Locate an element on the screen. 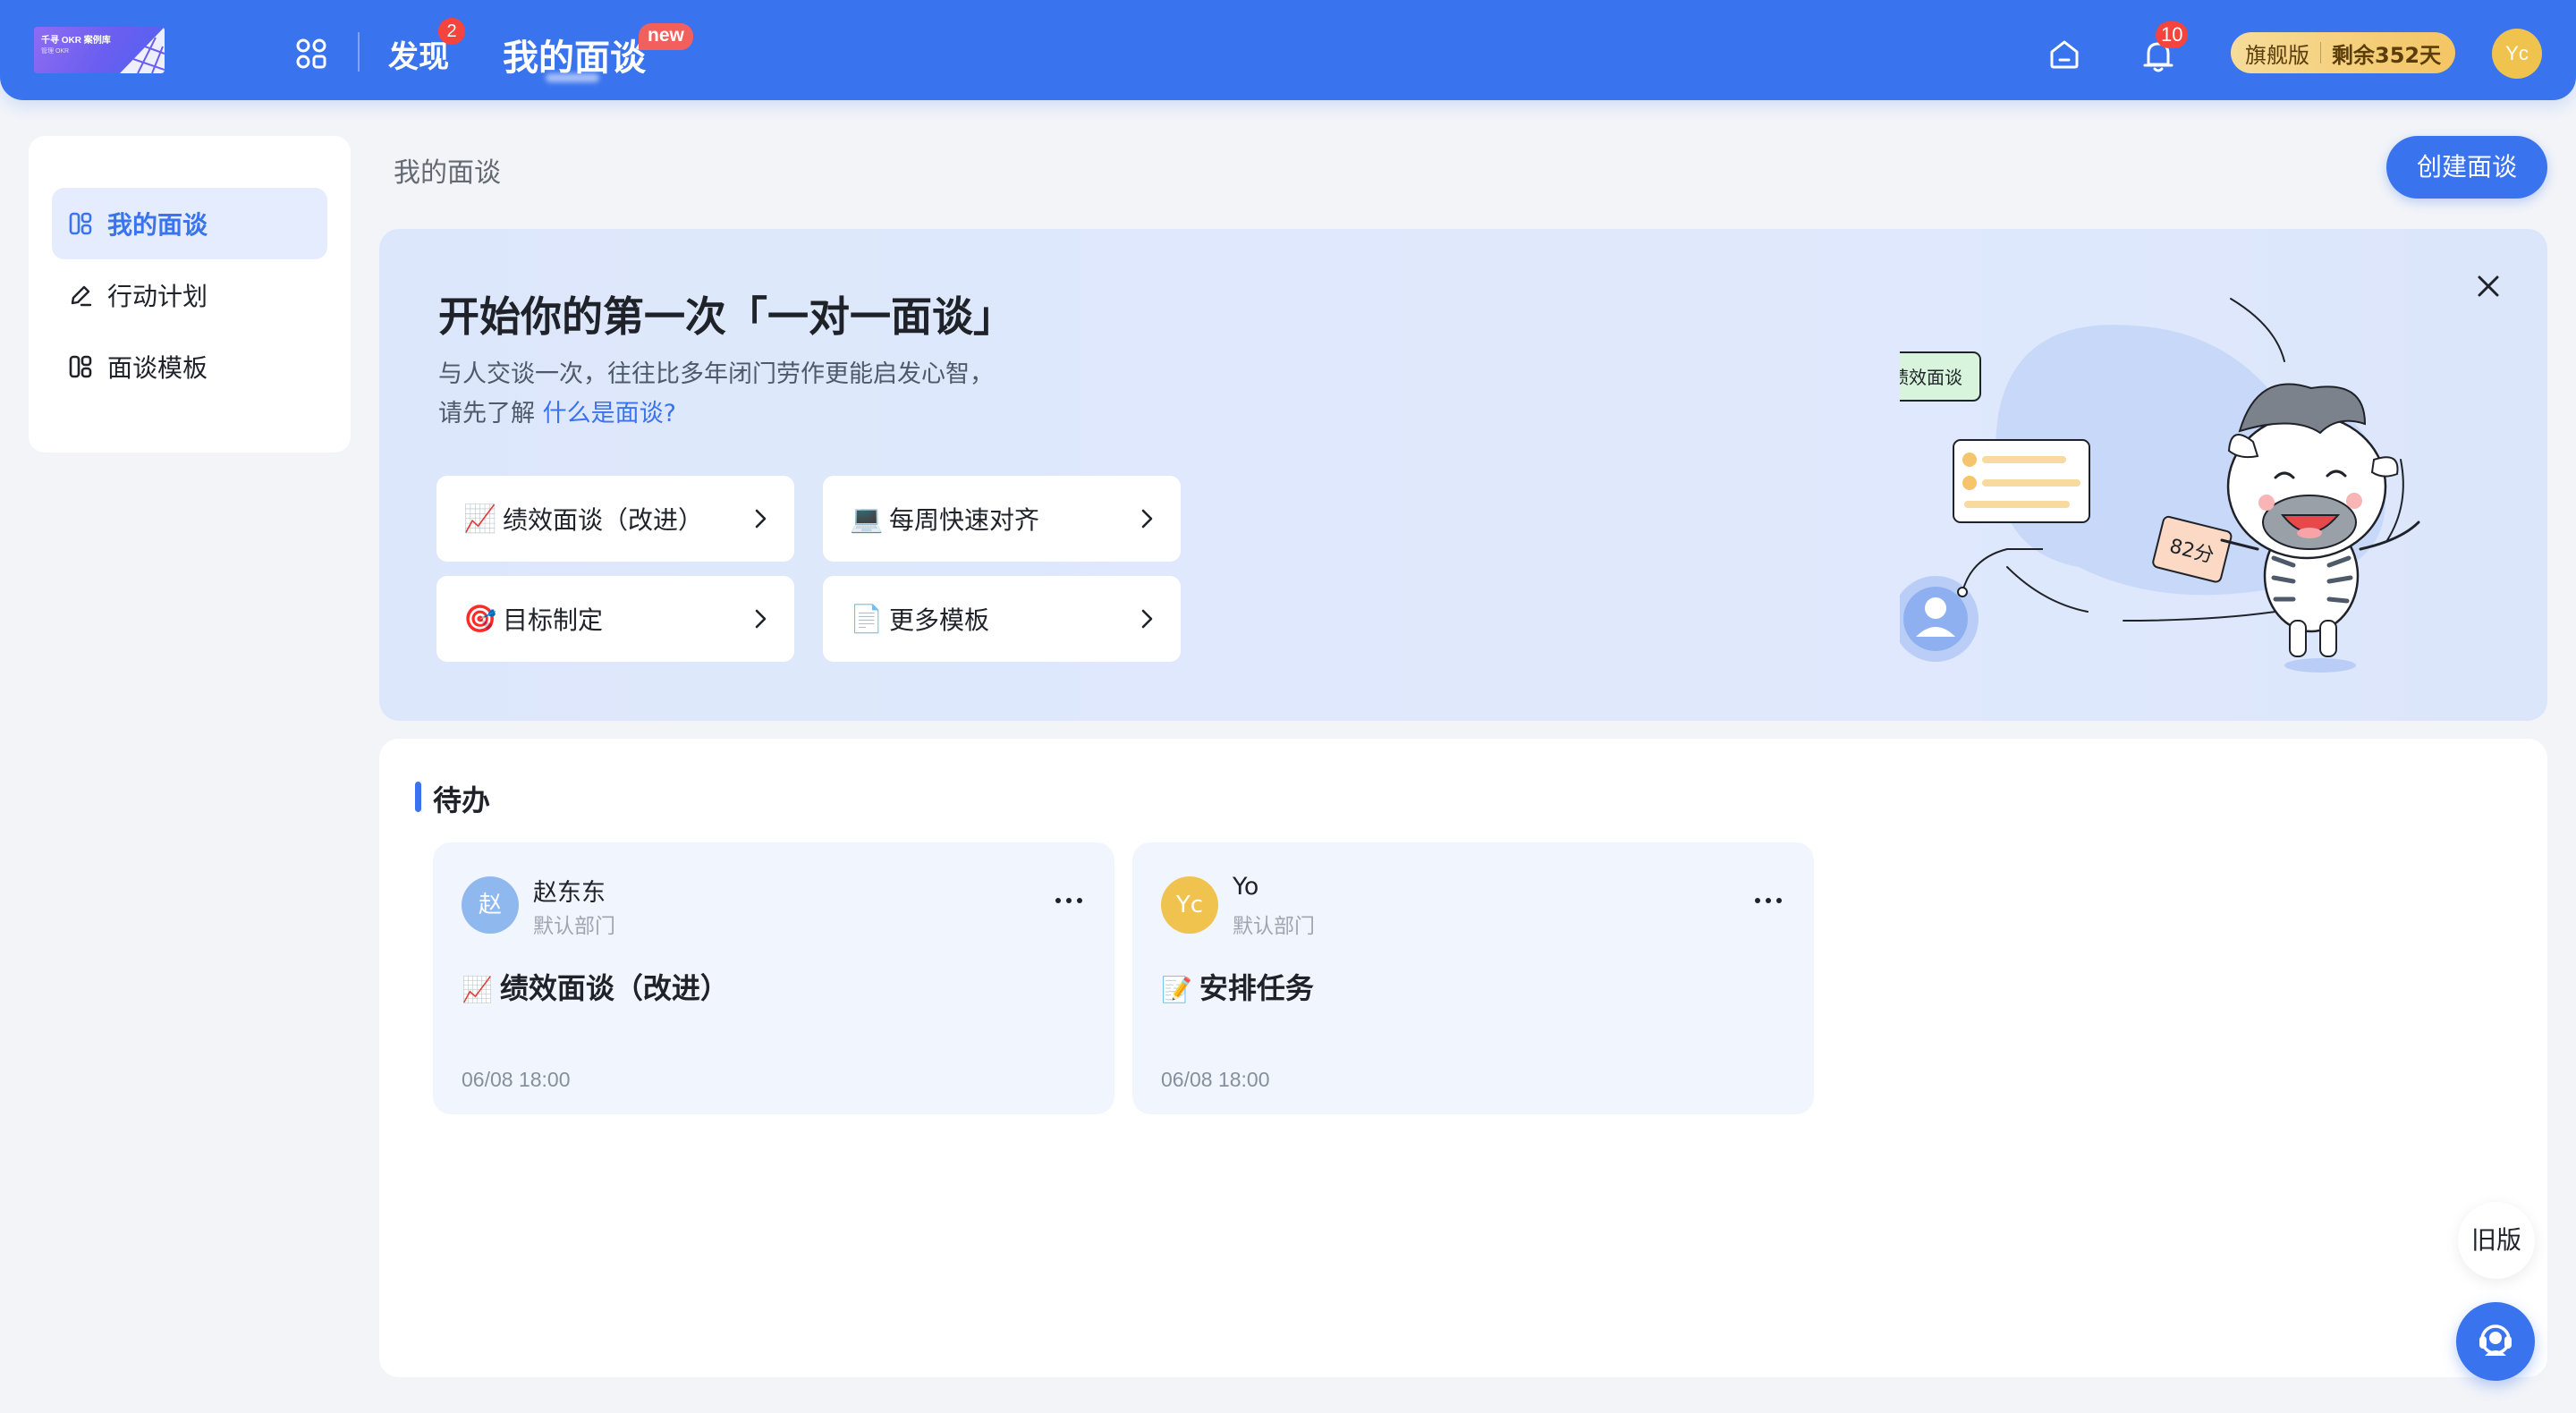 The width and height of the screenshot is (2576, 1413). banner-desc-prefix: 请先了解 is located at coordinates (486, 413).